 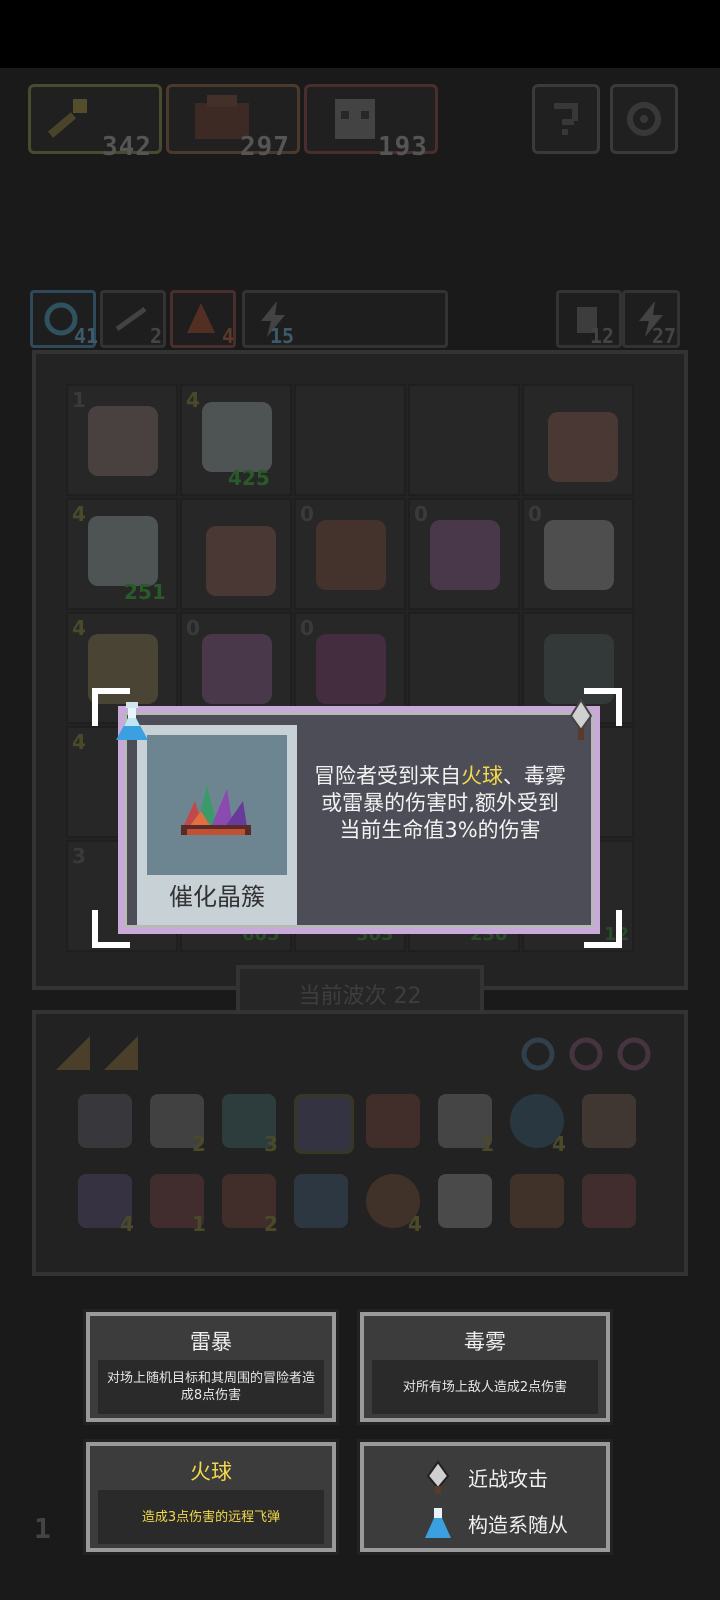 I want to click on adventurer-icon, so click(x=123, y=441).